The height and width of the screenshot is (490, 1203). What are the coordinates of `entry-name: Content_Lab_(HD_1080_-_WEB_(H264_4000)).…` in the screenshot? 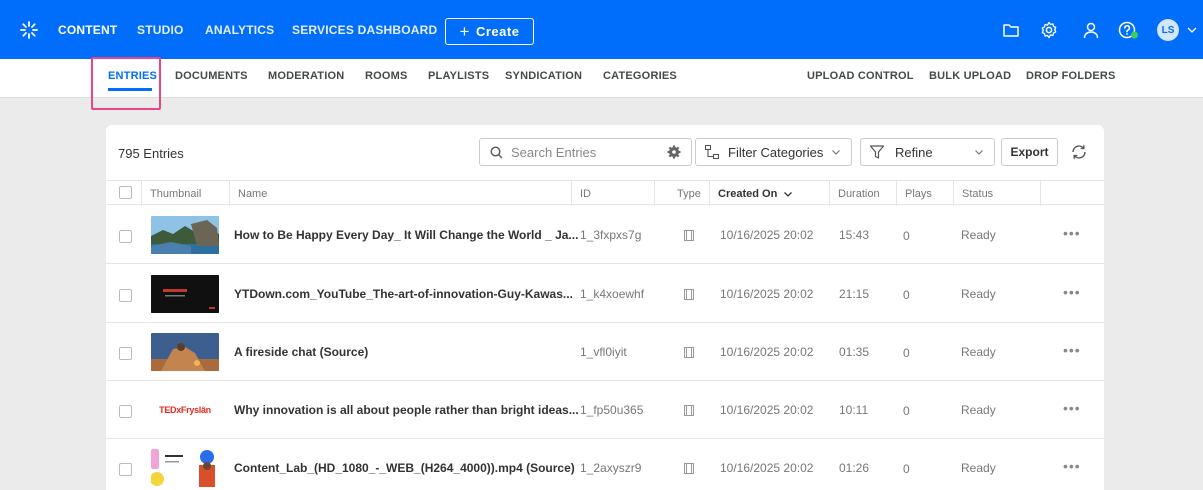 It's located at (404, 468).